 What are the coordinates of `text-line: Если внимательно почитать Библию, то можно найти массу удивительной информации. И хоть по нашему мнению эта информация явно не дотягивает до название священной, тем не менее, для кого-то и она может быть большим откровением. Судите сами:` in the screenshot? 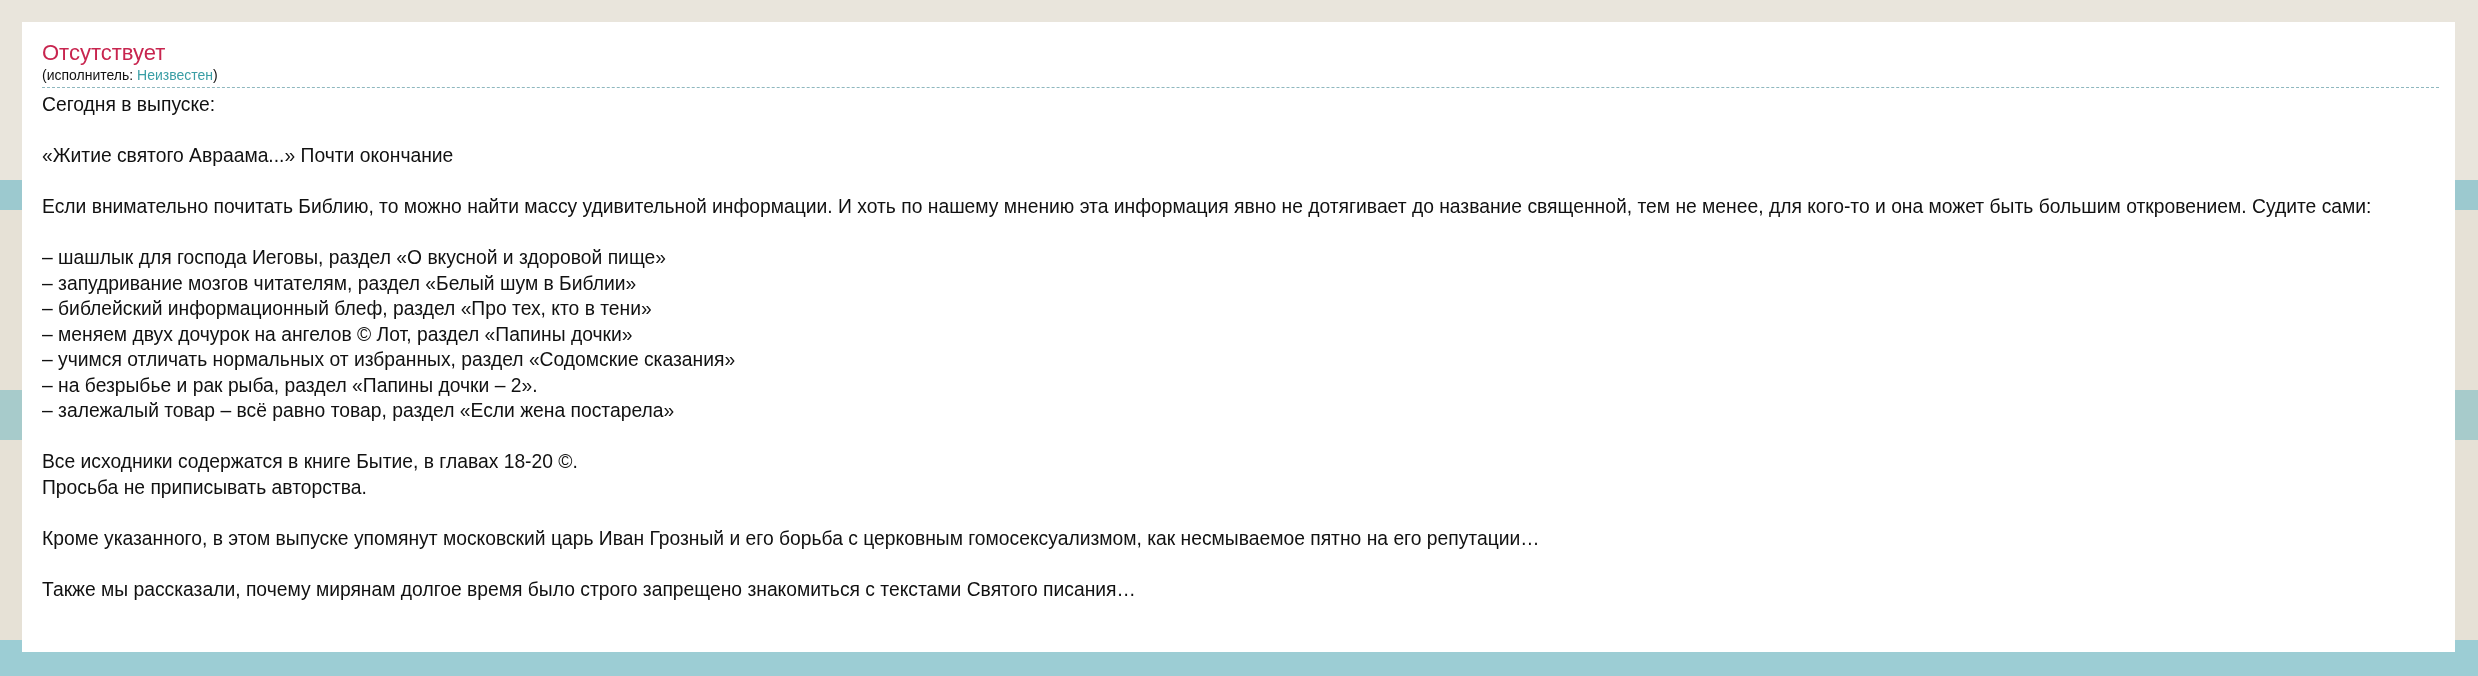 It's located at (1207, 207).